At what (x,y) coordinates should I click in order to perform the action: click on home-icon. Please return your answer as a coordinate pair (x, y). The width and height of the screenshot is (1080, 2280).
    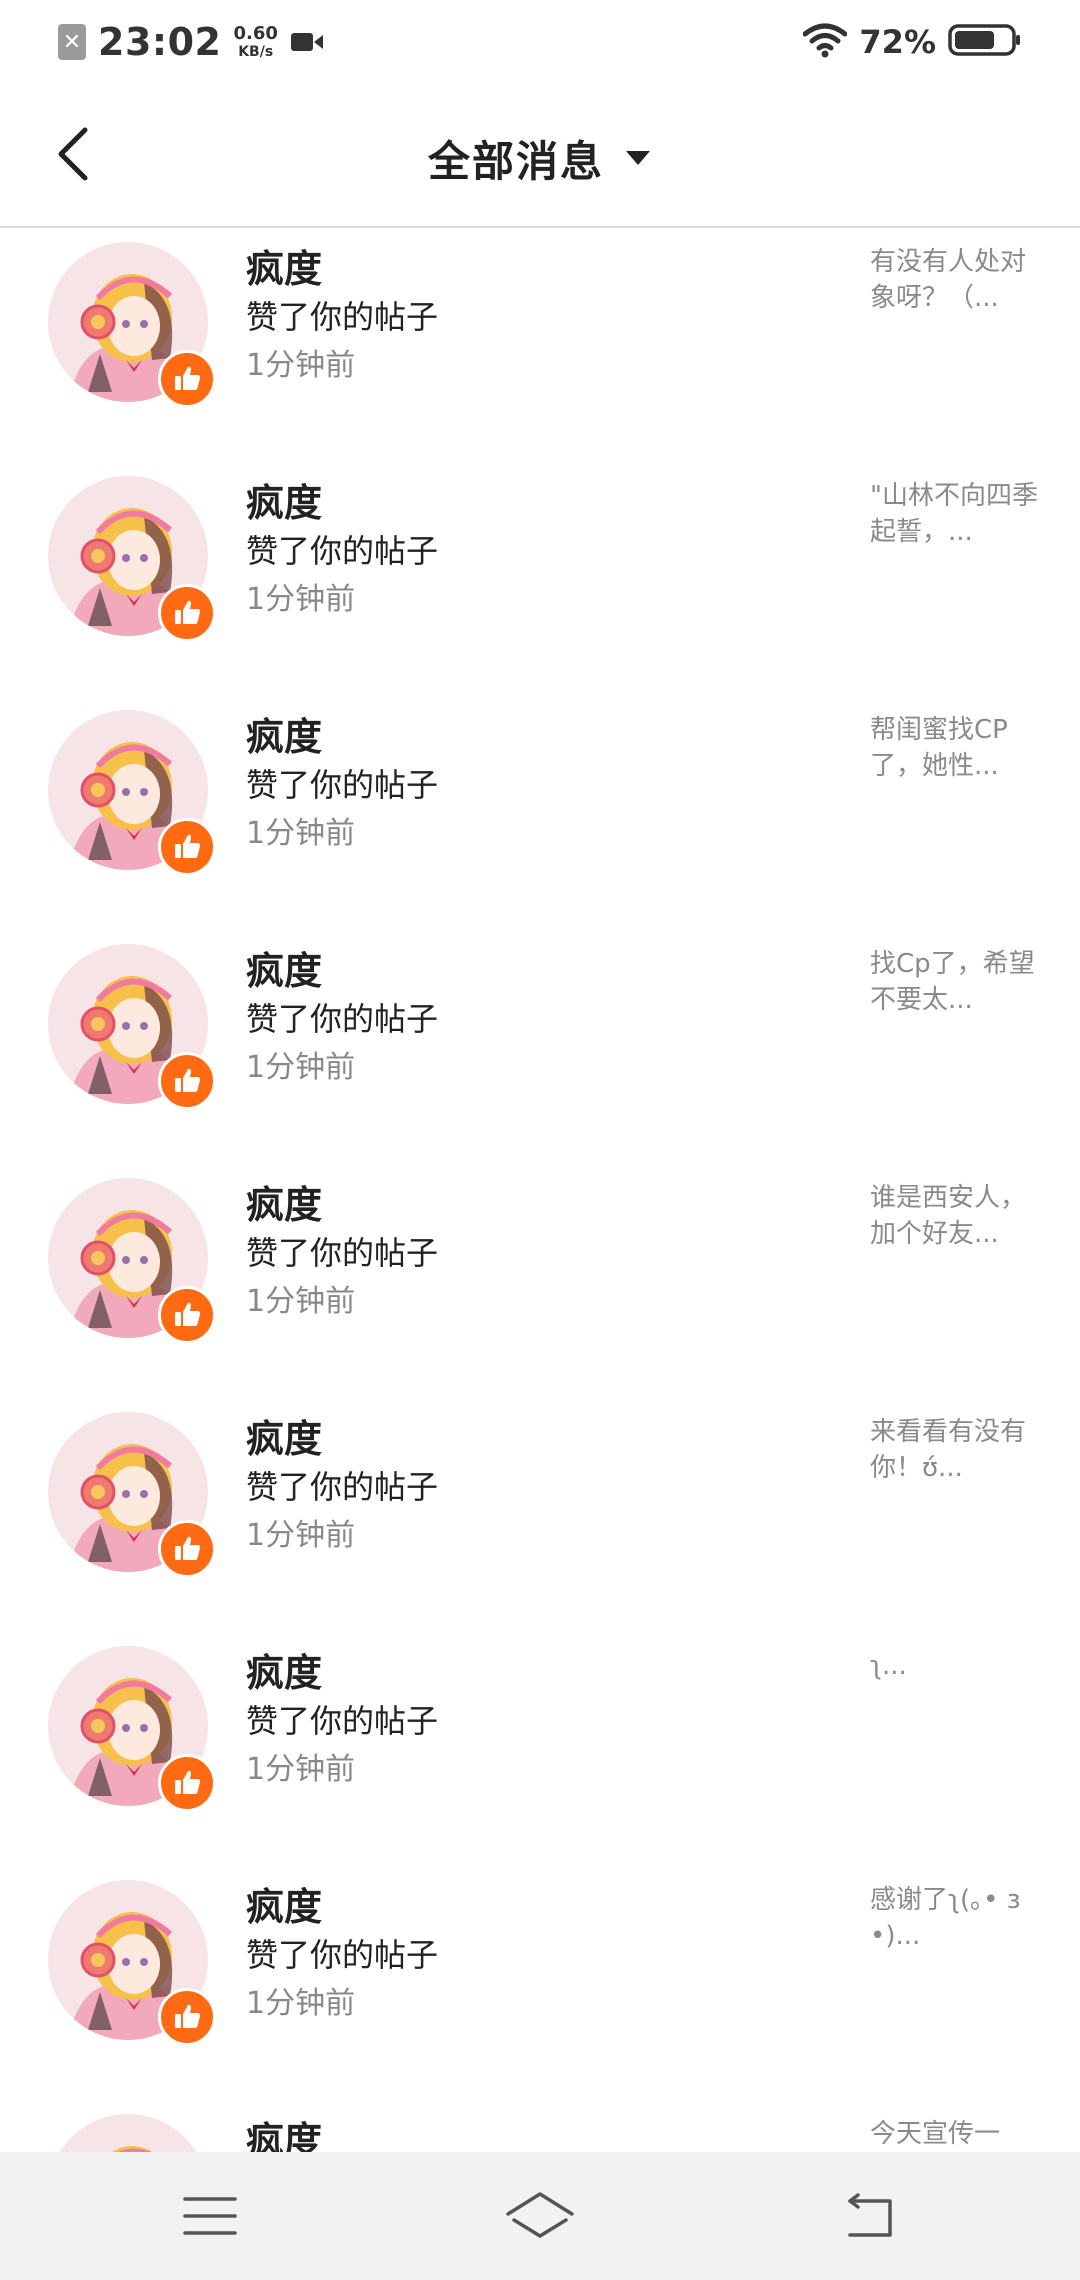
    Looking at the image, I should click on (540, 2215).